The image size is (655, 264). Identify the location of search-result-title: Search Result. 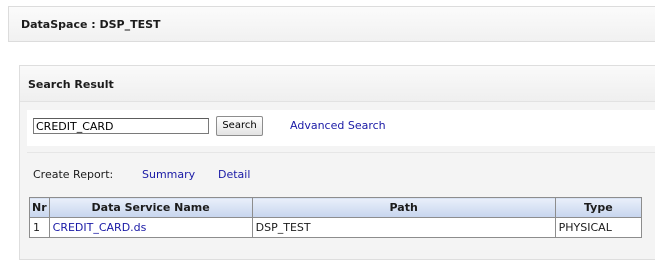
(71, 84).